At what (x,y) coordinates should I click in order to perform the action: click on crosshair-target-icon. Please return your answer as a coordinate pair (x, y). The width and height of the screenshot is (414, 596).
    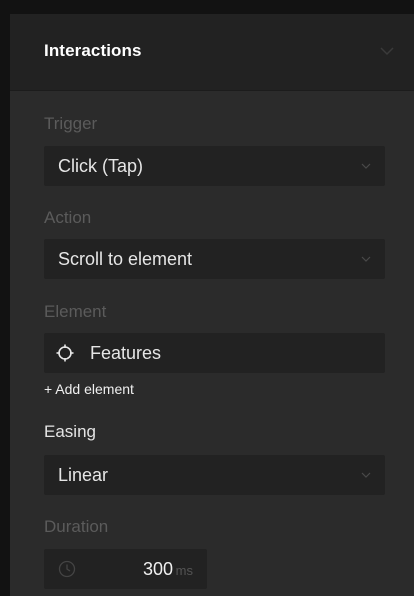
    Looking at the image, I should click on (65, 353).